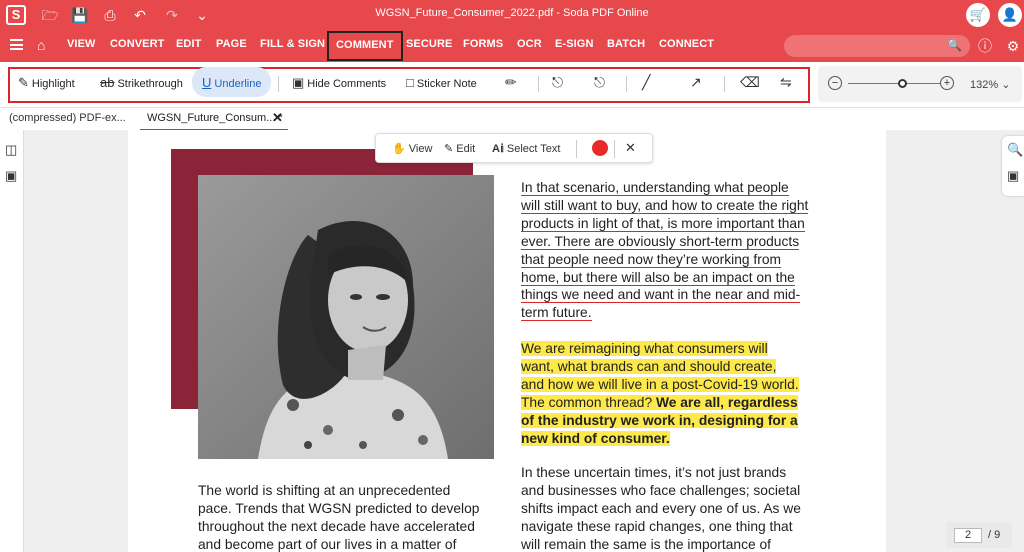 The width and height of the screenshot is (1024, 552). Describe the element at coordinates (902, 83) in the screenshot. I see `zoom-slider-handle` at that location.